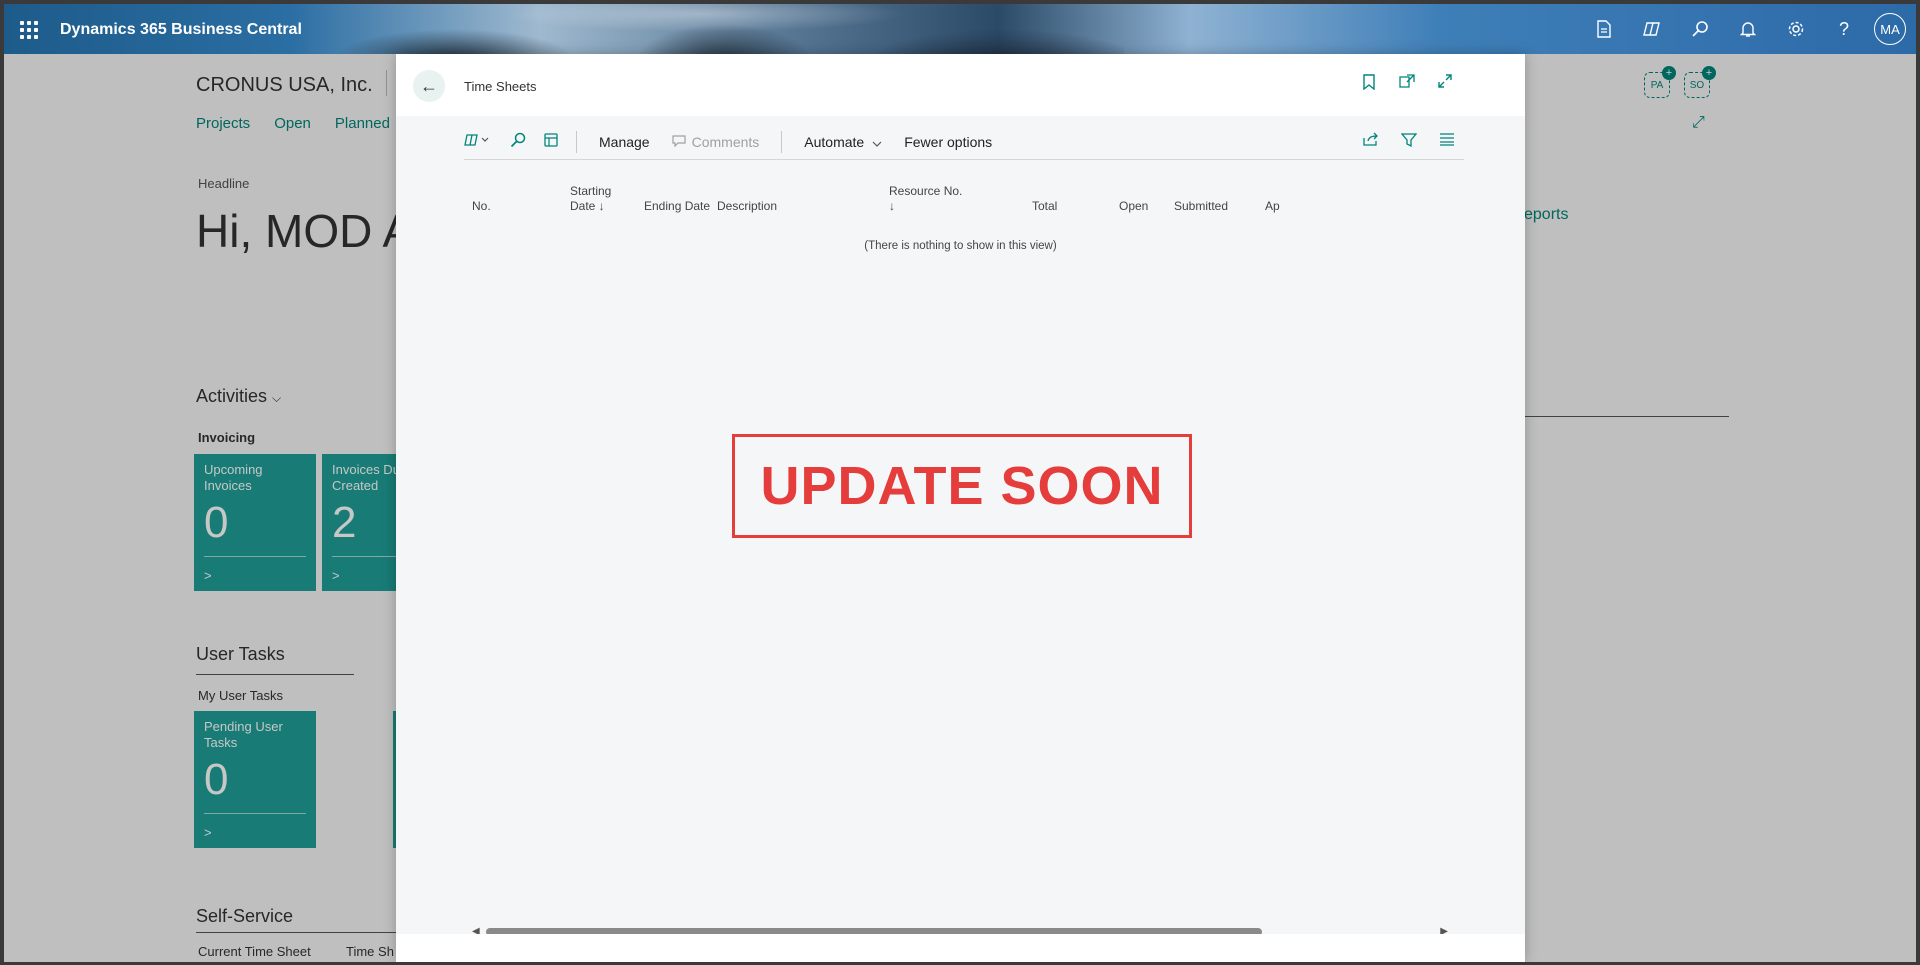 Image resolution: width=1920 pixels, height=965 pixels. Describe the element at coordinates (715, 142) in the screenshot. I see `comments-button: Comments` at that location.